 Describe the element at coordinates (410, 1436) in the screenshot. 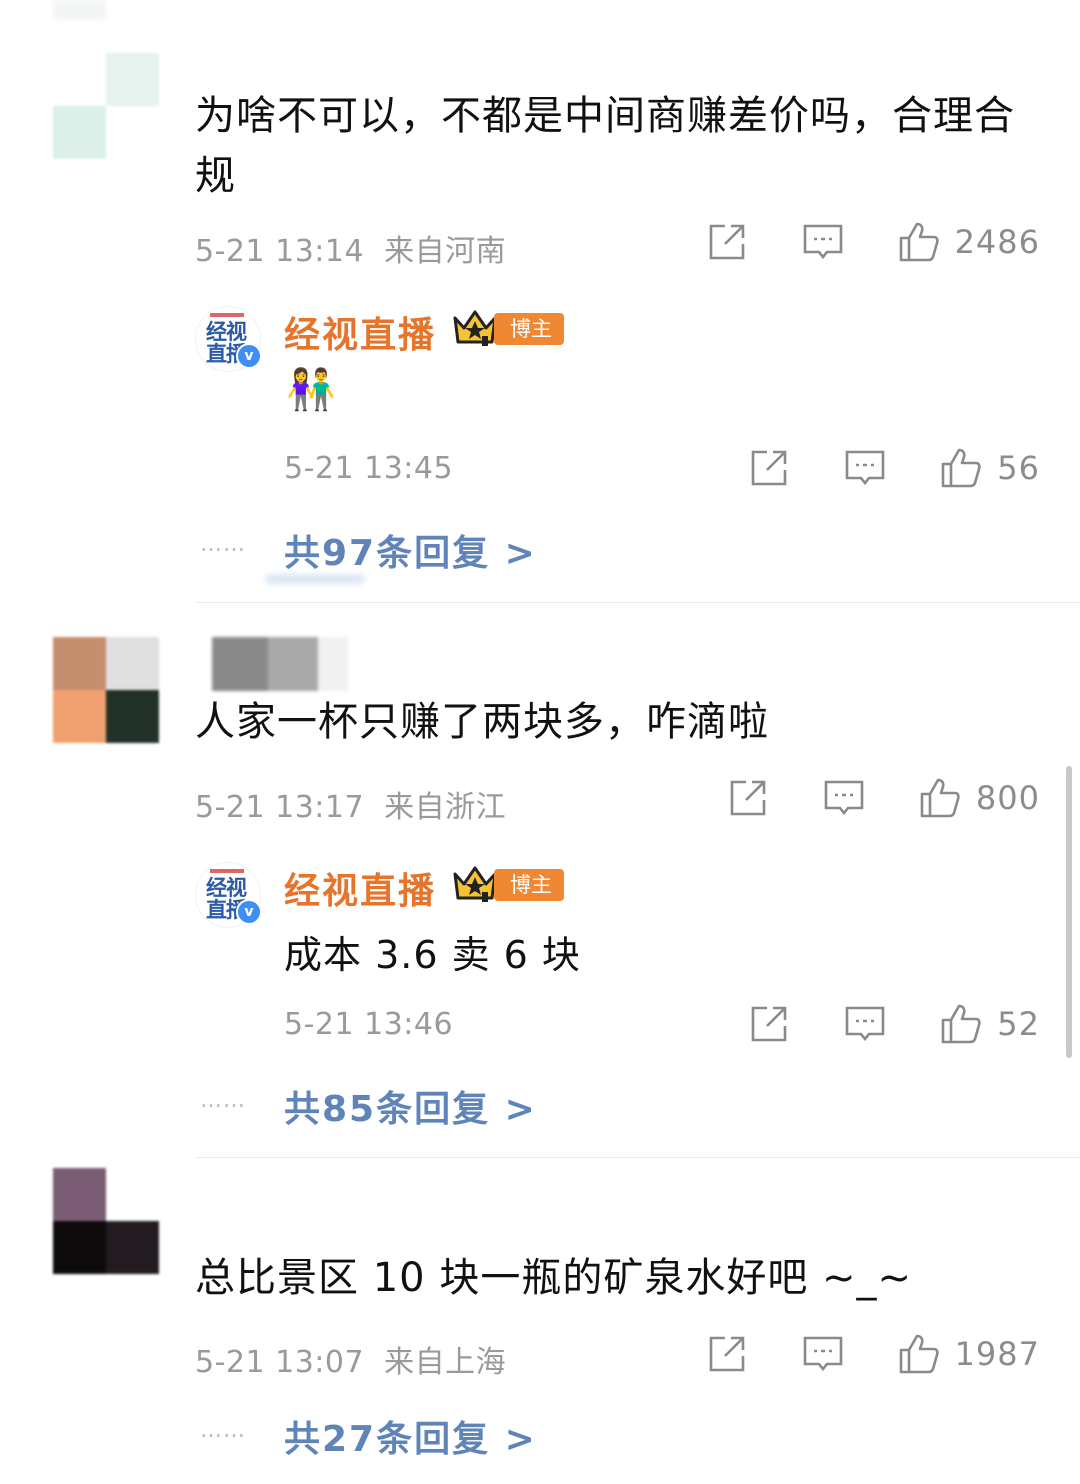

I see `view-replies-link: 共27条回复 >` at that location.